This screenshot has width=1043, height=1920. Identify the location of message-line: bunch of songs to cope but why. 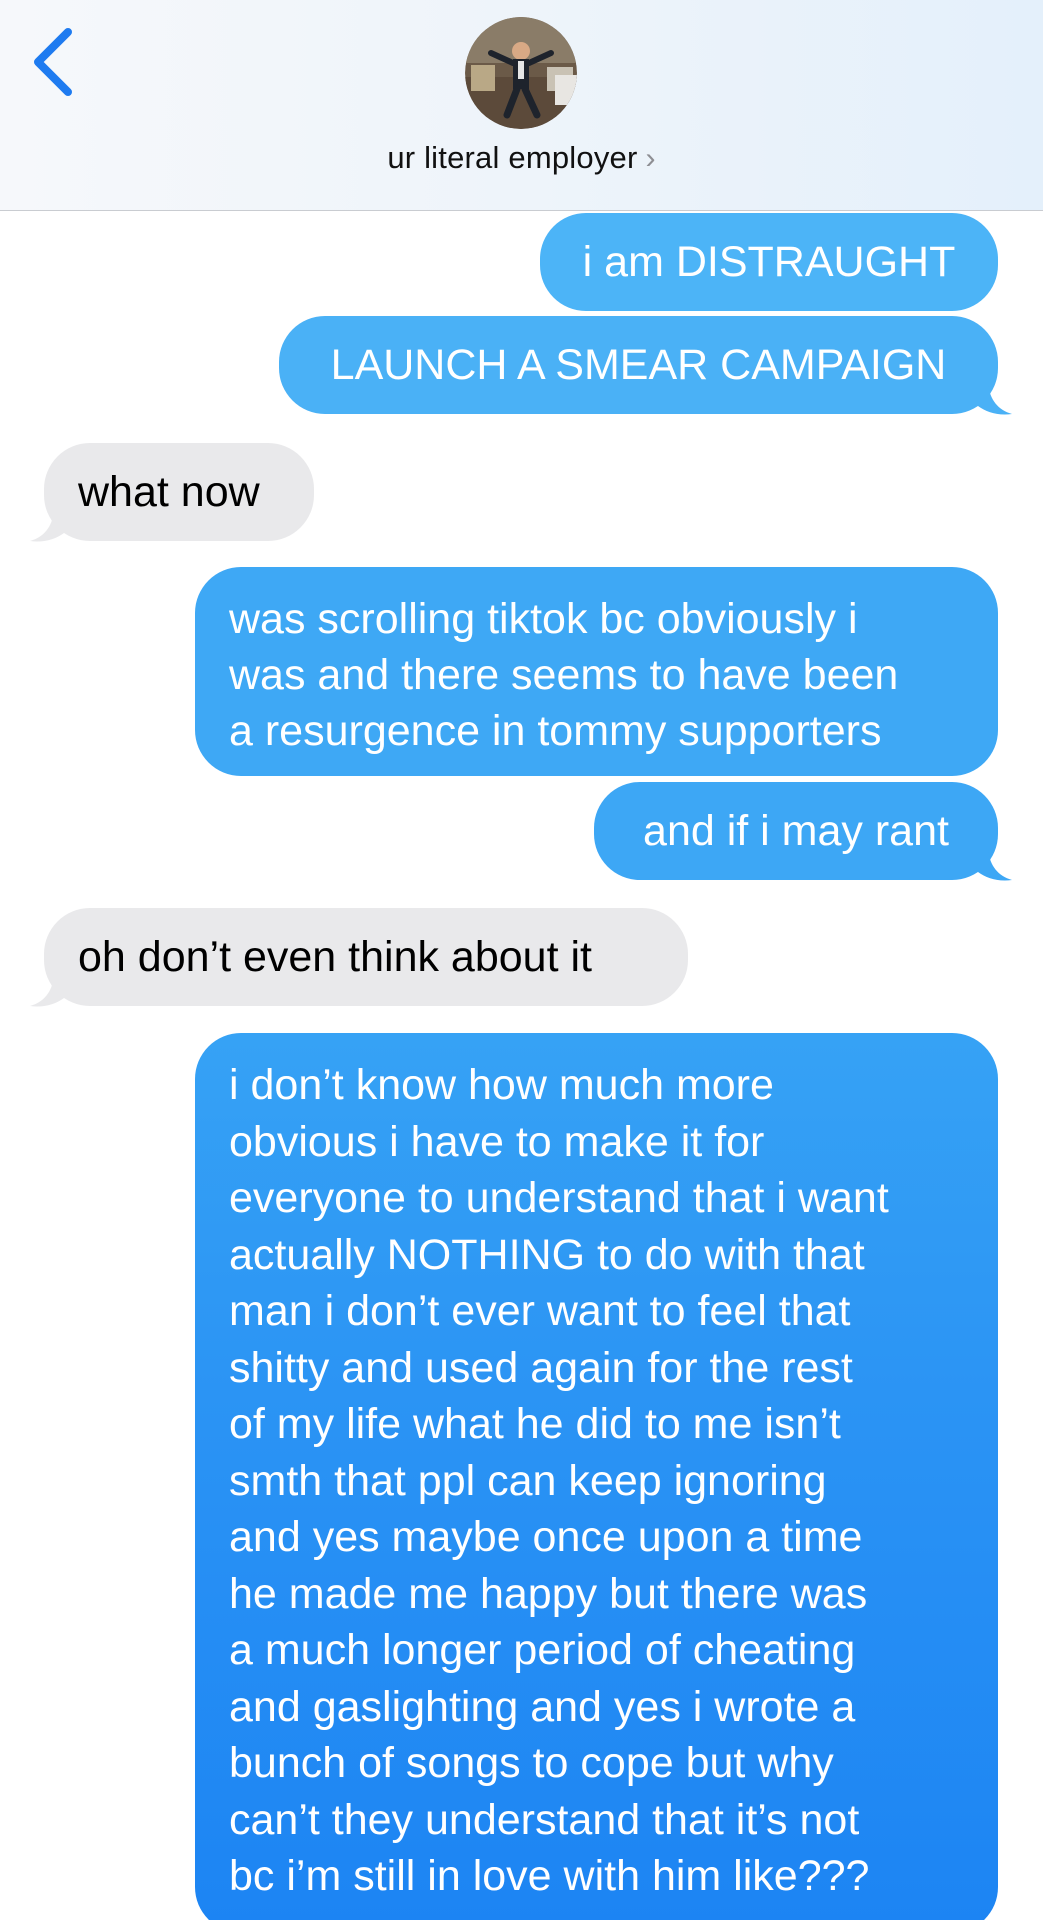
(531, 1763).